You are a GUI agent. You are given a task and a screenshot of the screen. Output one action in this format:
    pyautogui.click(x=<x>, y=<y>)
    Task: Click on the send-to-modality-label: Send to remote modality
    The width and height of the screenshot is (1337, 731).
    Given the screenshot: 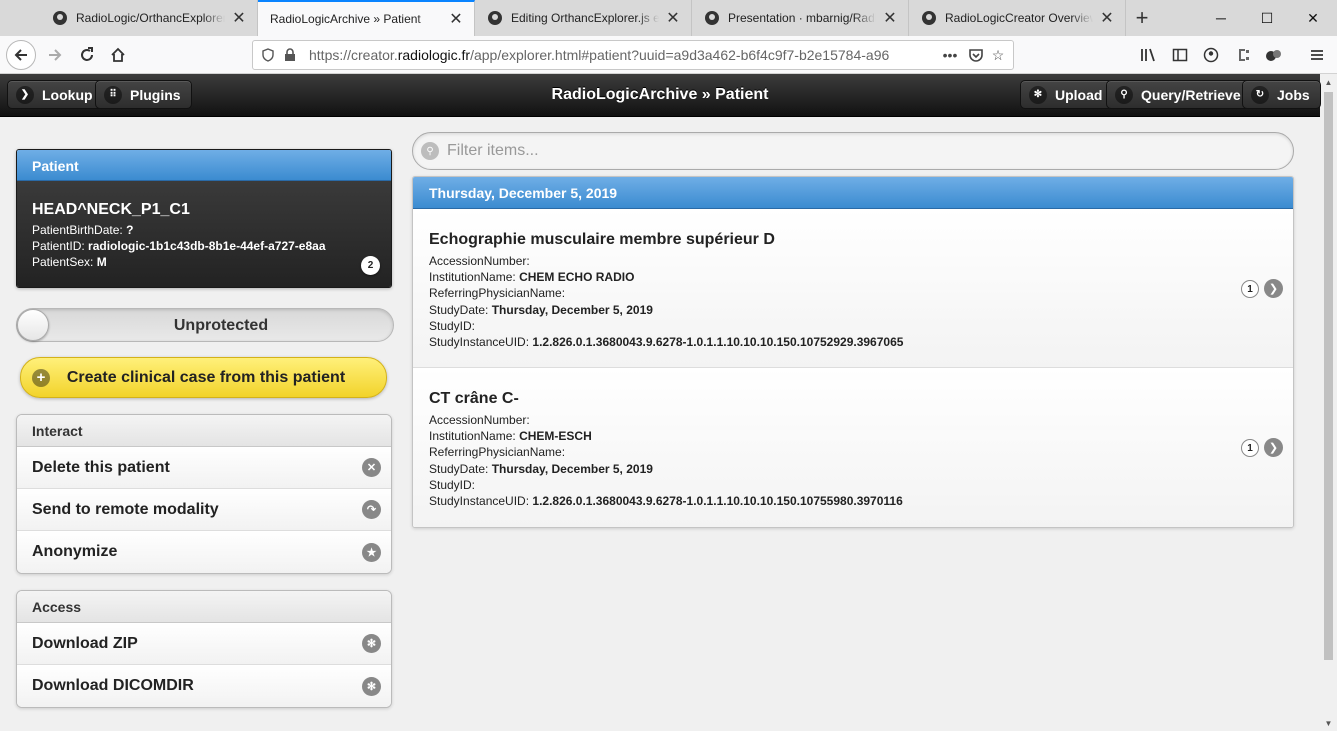 What is the action you would take?
    pyautogui.click(x=125, y=509)
    